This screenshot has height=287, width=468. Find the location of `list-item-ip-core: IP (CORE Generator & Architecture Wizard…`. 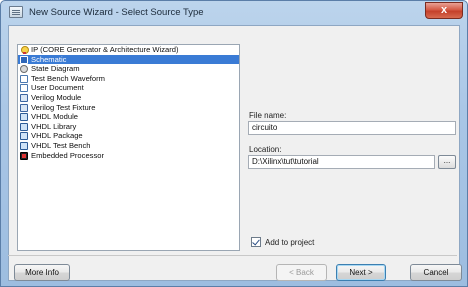

list-item-ip-core: IP (CORE Generator & Architecture Wizard… is located at coordinates (128, 50).